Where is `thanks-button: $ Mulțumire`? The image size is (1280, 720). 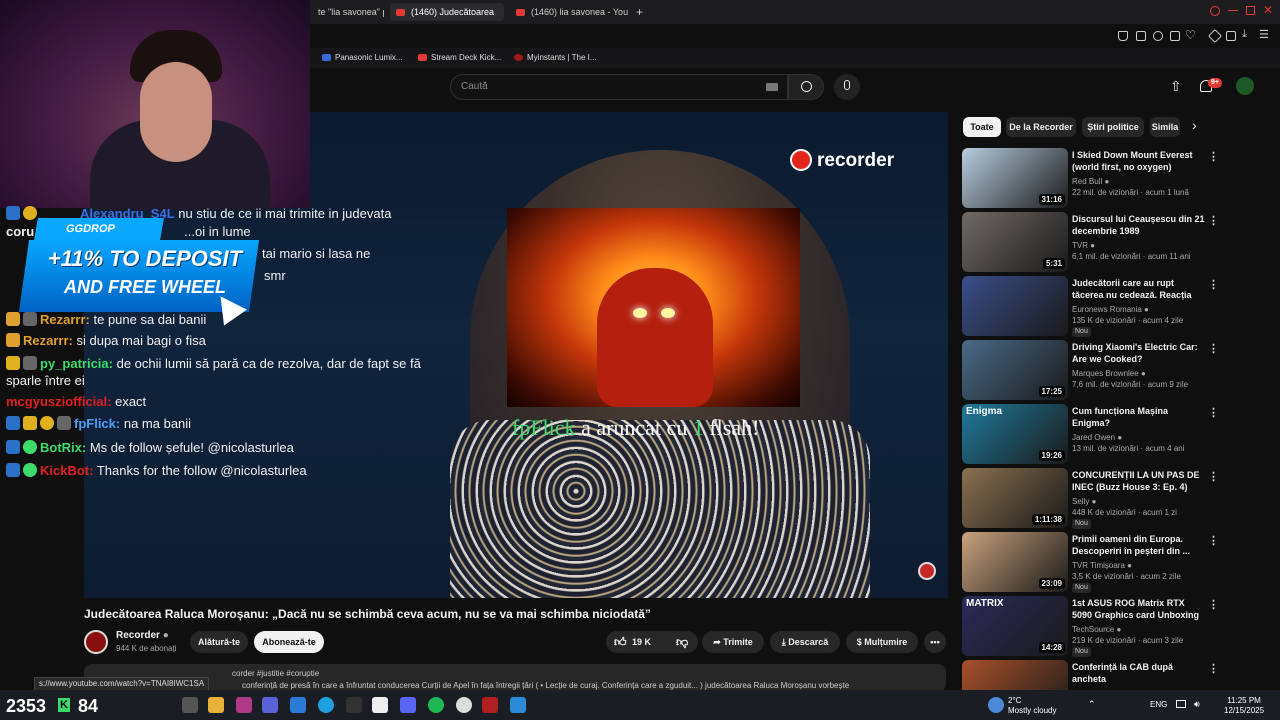
thanks-button: $ Mulțumire is located at coordinates (882, 642).